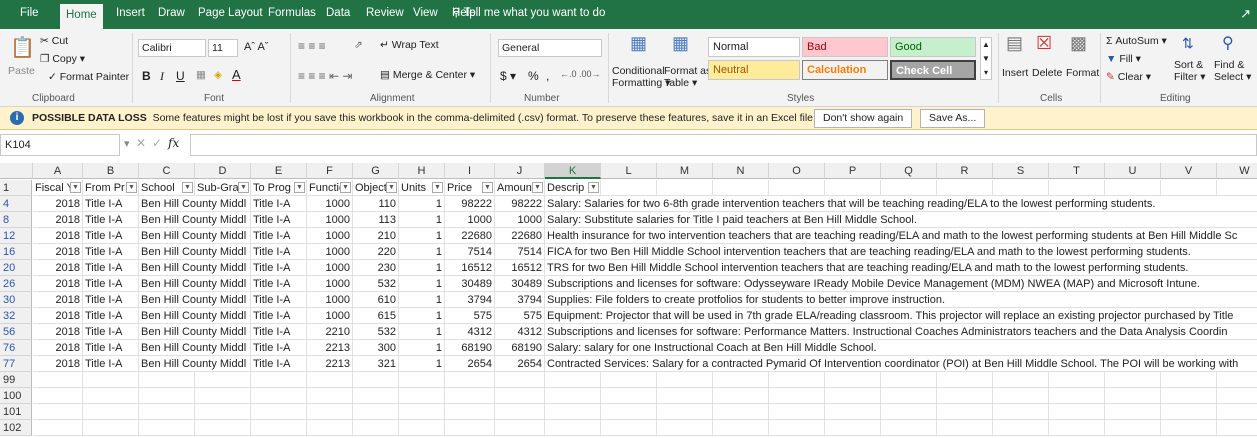 The image size is (1257, 438). I want to click on select-all-corner, so click(16, 171).